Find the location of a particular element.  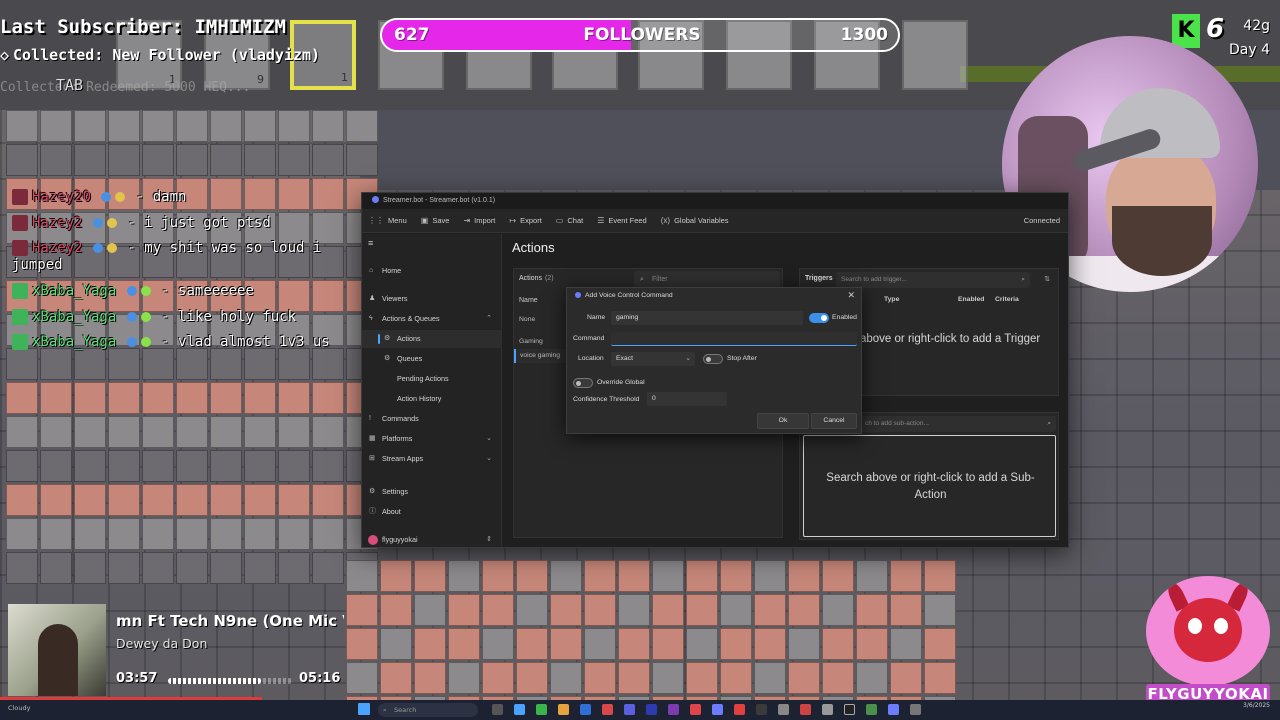

menu-button: ⋮⋮ Menu is located at coordinates (387, 220).